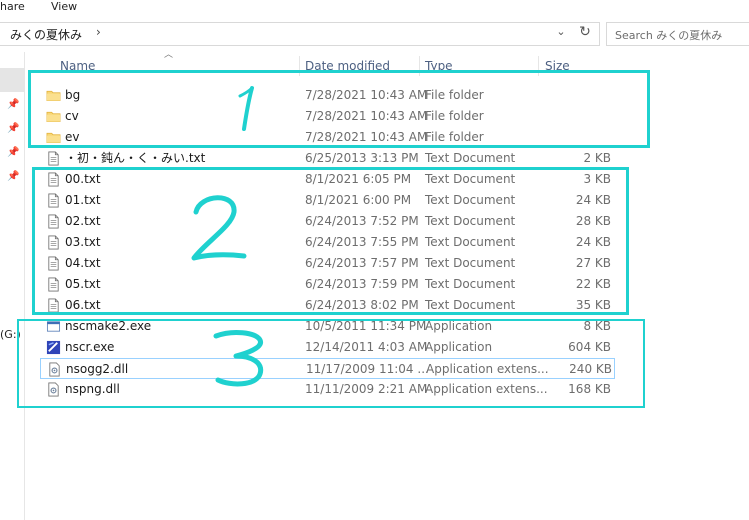 This screenshot has width=749, height=520. What do you see at coordinates (362, 158) in the screenshot?
I see `file-date-modified: 6/25/2013 3:13 PM` at bounding box center [362, 158].